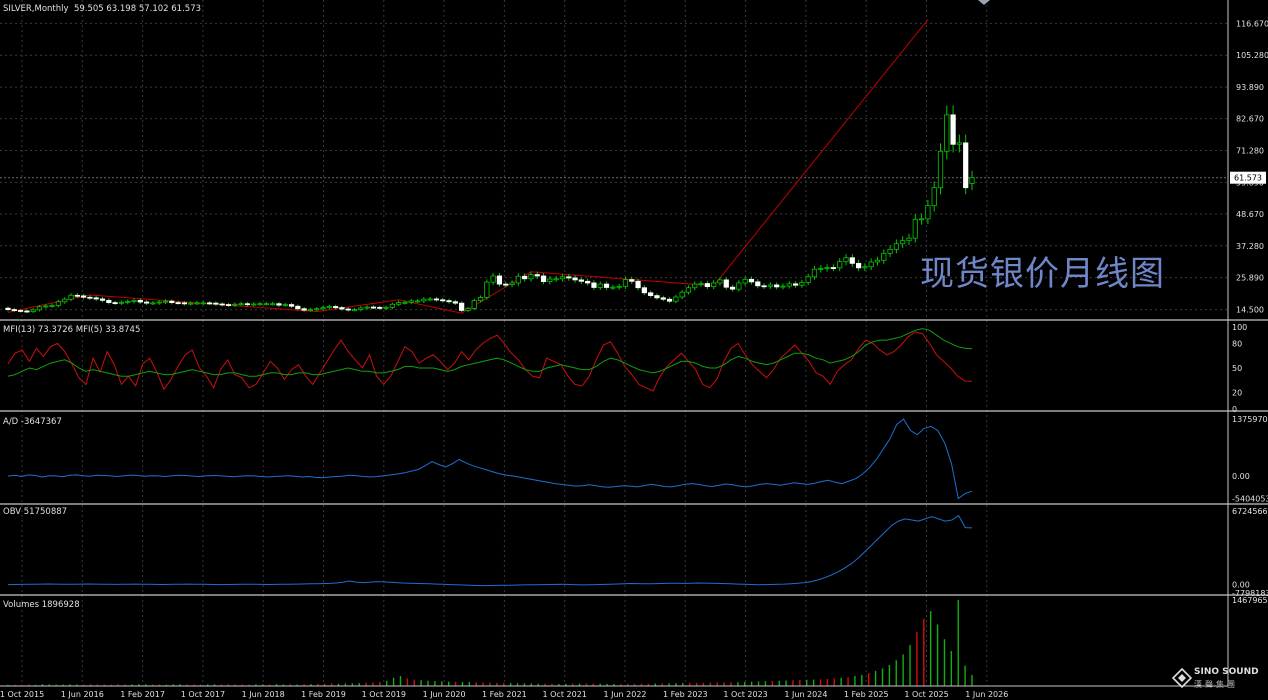  I want to click on volume-pane: Volumes 1896928, so click(488, 643).